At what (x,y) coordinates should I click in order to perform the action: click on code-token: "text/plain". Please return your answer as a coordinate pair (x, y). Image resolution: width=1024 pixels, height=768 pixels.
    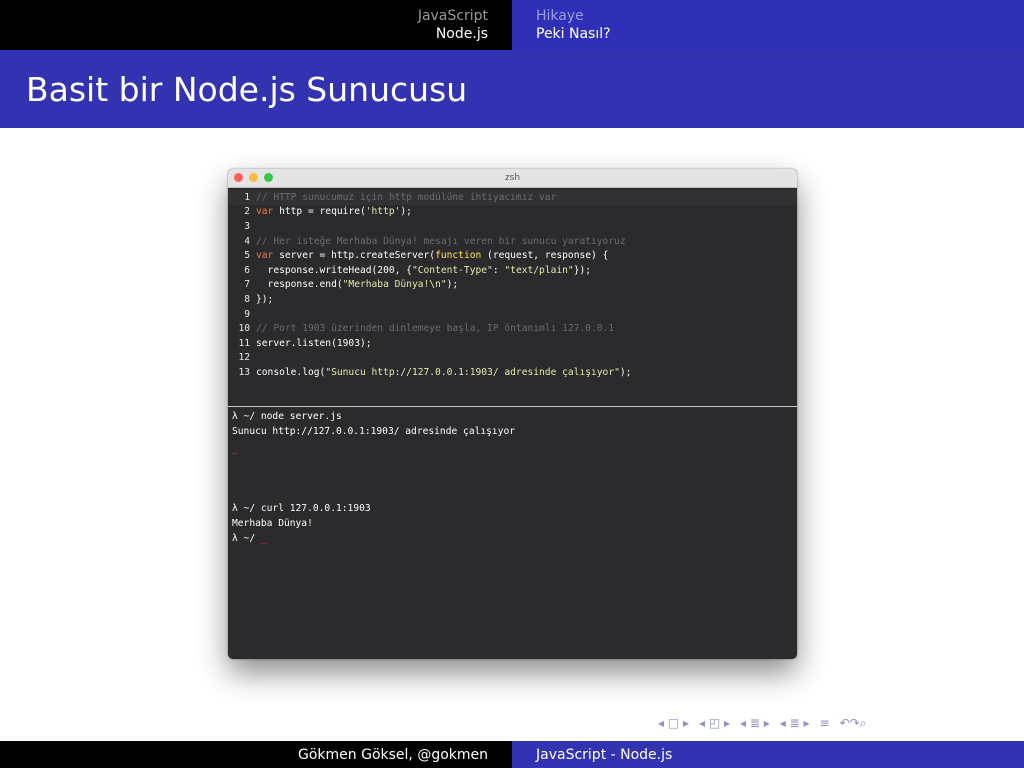
    Looking at the image, I should click on (539, 270).